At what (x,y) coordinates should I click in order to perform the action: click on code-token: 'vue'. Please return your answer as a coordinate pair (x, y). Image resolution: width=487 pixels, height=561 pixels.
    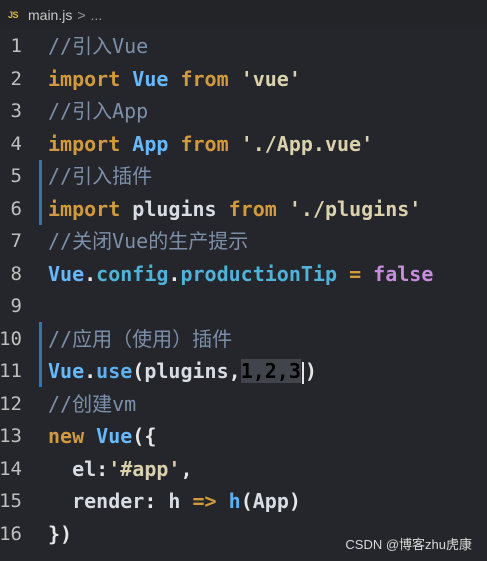
    Looking at the image, I should click on (270, 78).